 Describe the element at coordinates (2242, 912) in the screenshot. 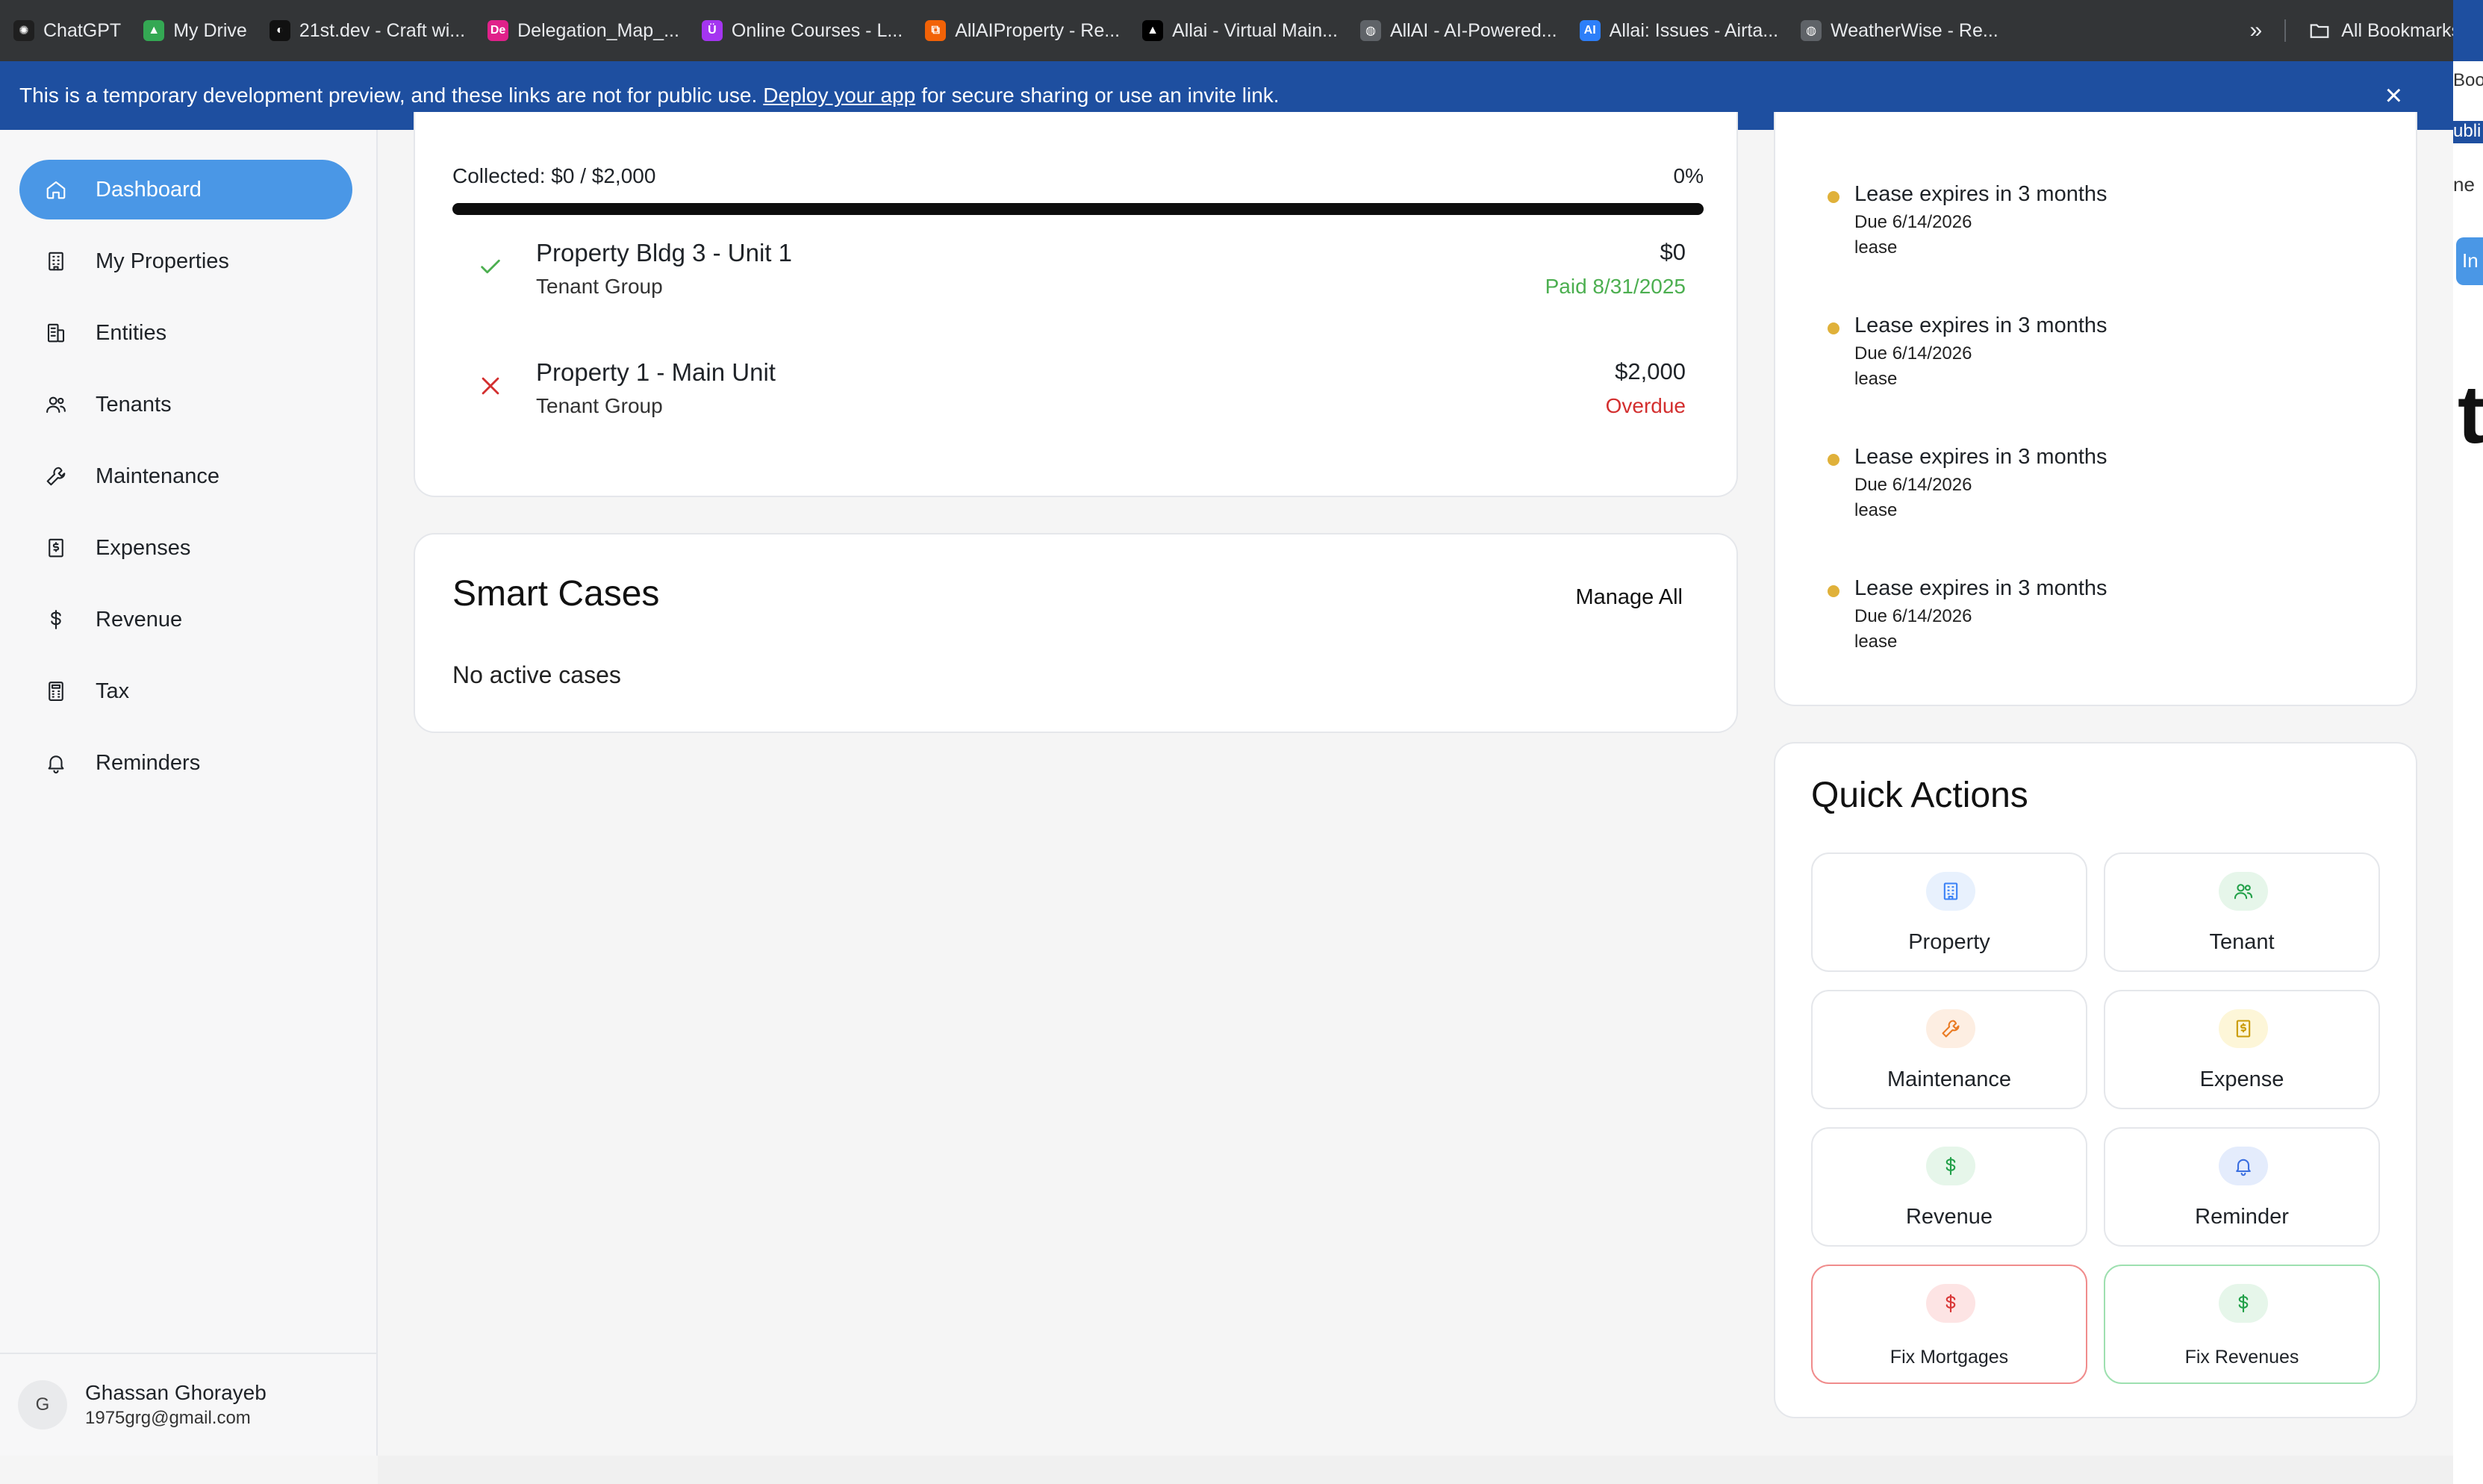

I see `quick-action-tenant: Tenant` at that location.